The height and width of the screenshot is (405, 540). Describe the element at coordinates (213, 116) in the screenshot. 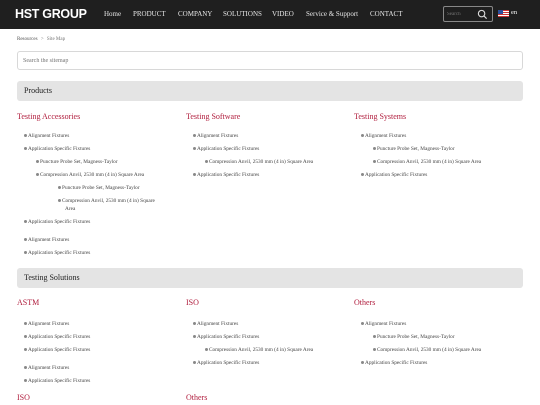

I see `category-heading: Testing Software` at that location.